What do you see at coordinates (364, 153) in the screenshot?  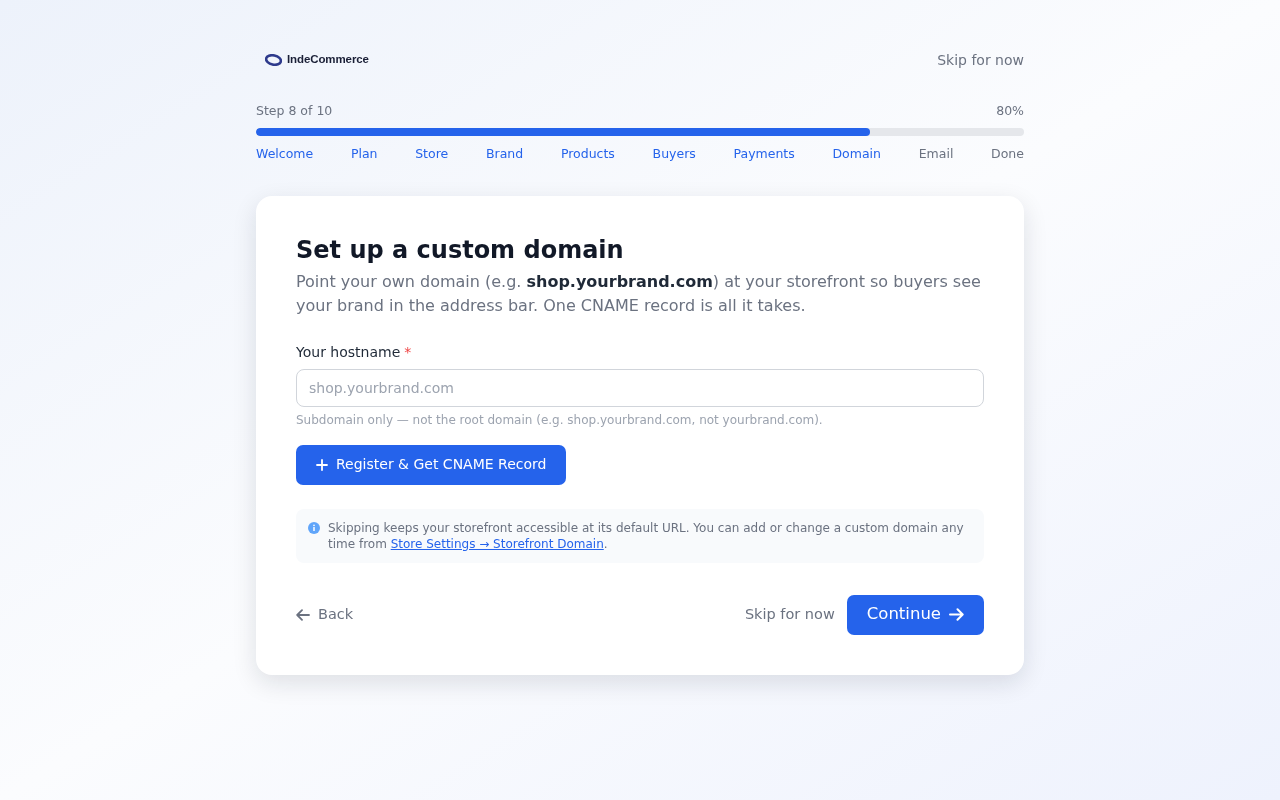 I see `step-label: Plan` at bounding box center [364, 153].